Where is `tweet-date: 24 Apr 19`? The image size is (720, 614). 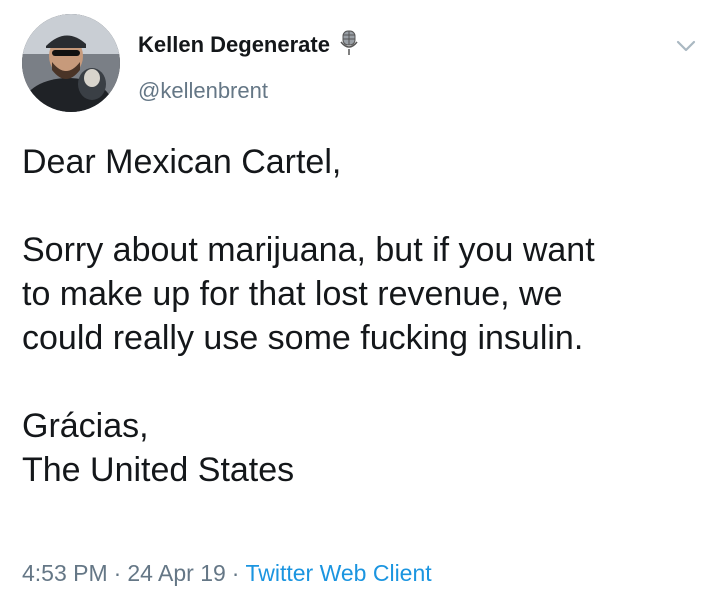 tweet-date: 24 Apr 19 is located at coordinates (176, 573).